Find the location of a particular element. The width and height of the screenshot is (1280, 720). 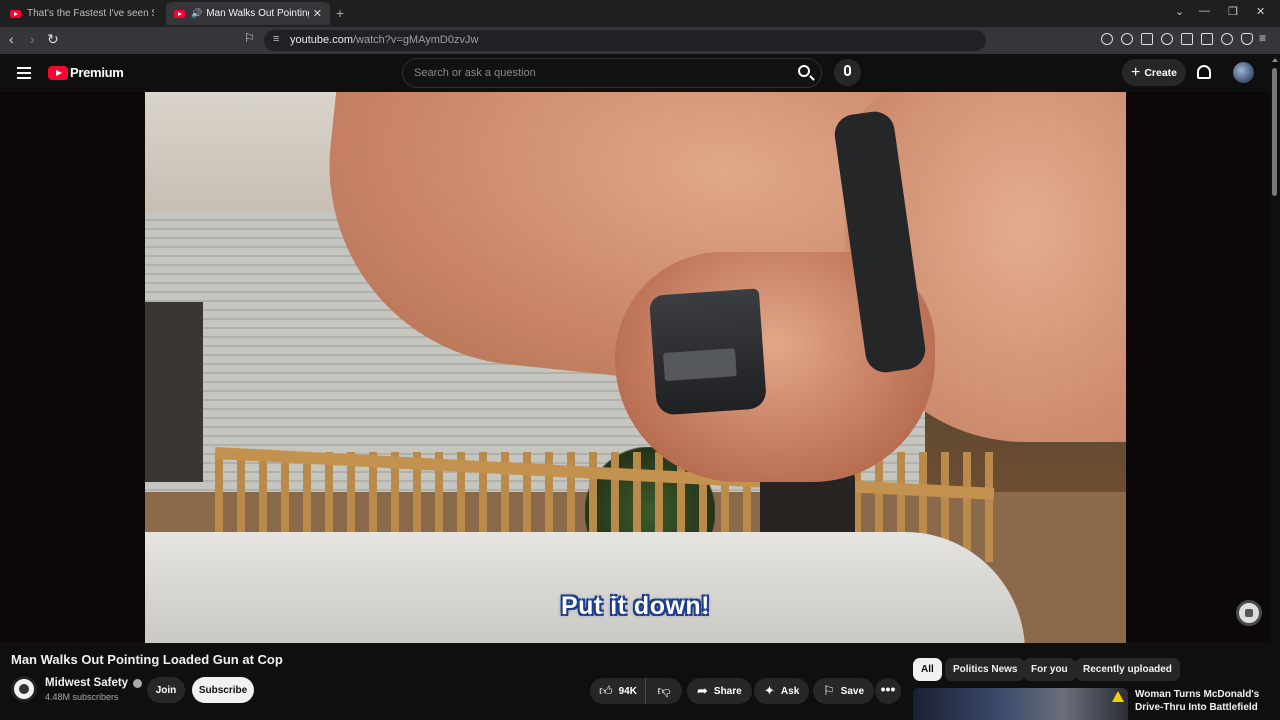

share-button: ➦ Share is located at coordinates (719, 691).